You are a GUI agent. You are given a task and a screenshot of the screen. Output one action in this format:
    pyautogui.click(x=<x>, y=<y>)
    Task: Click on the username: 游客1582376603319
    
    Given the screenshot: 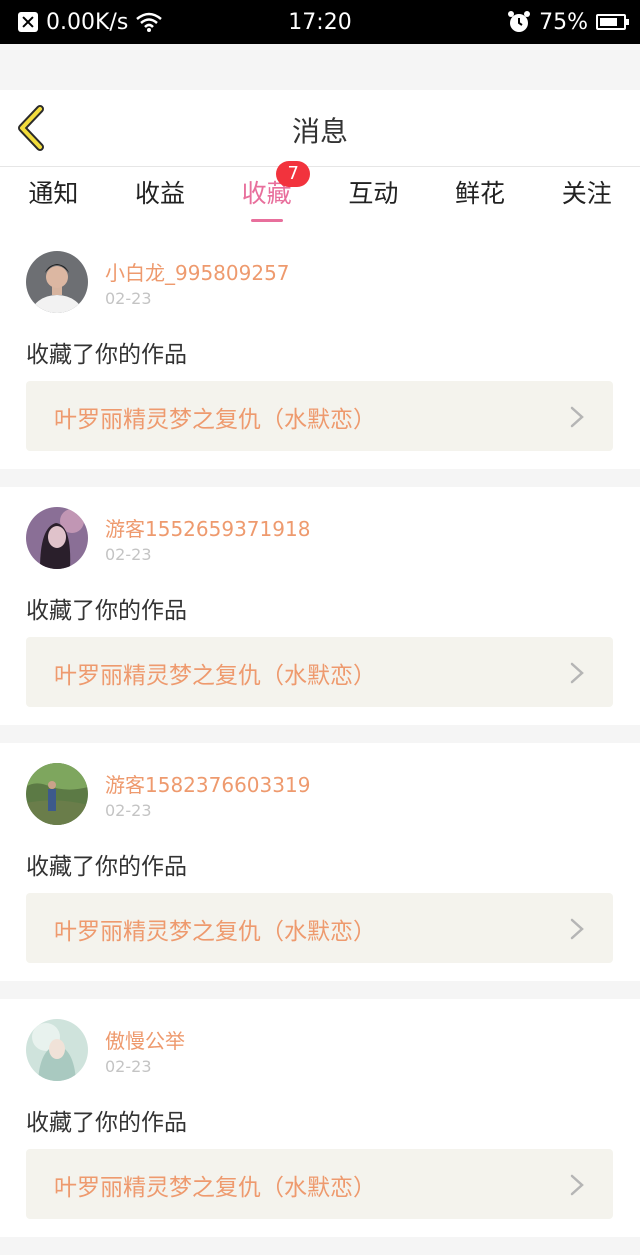 What is the action you would take?
    pyautogui.click(x=207, y=783)
    